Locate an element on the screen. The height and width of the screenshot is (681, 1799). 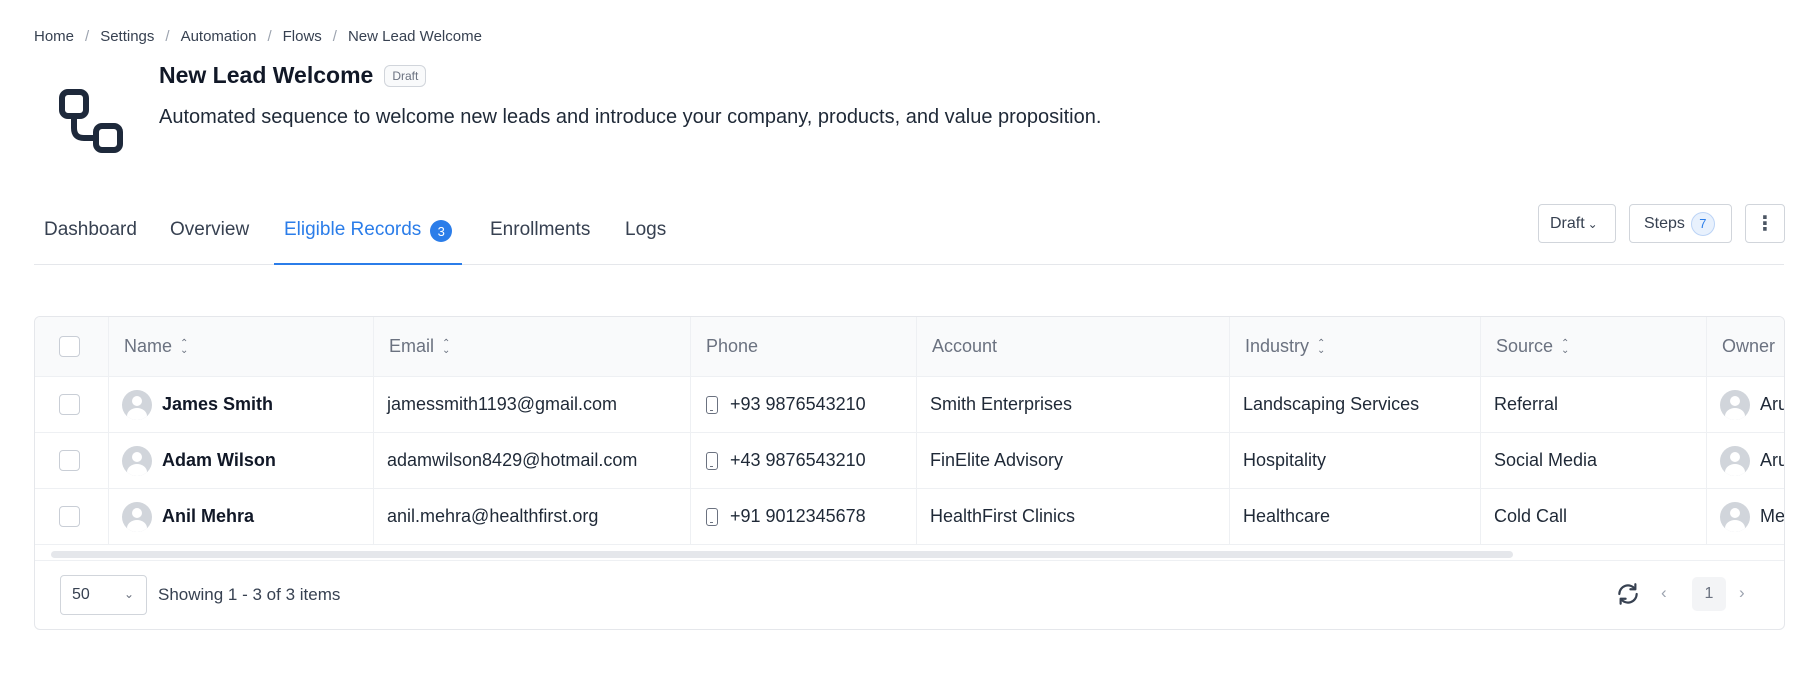
name-cell: Adam Wilson is located at coordinates (240, 460).